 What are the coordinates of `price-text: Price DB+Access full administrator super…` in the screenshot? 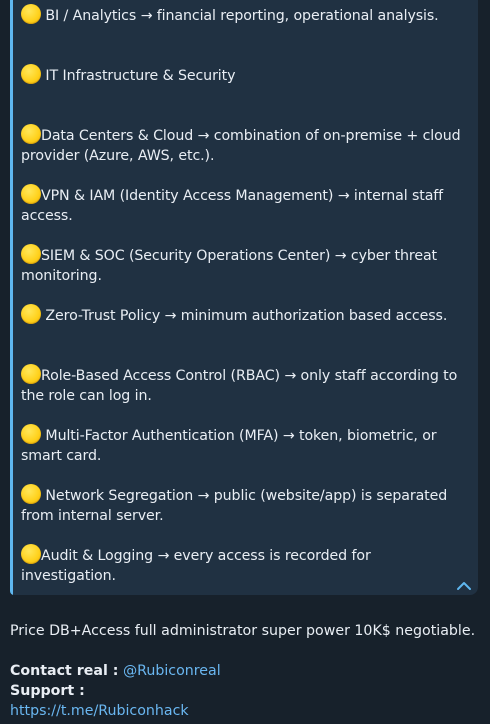 It's located at (243, 631).